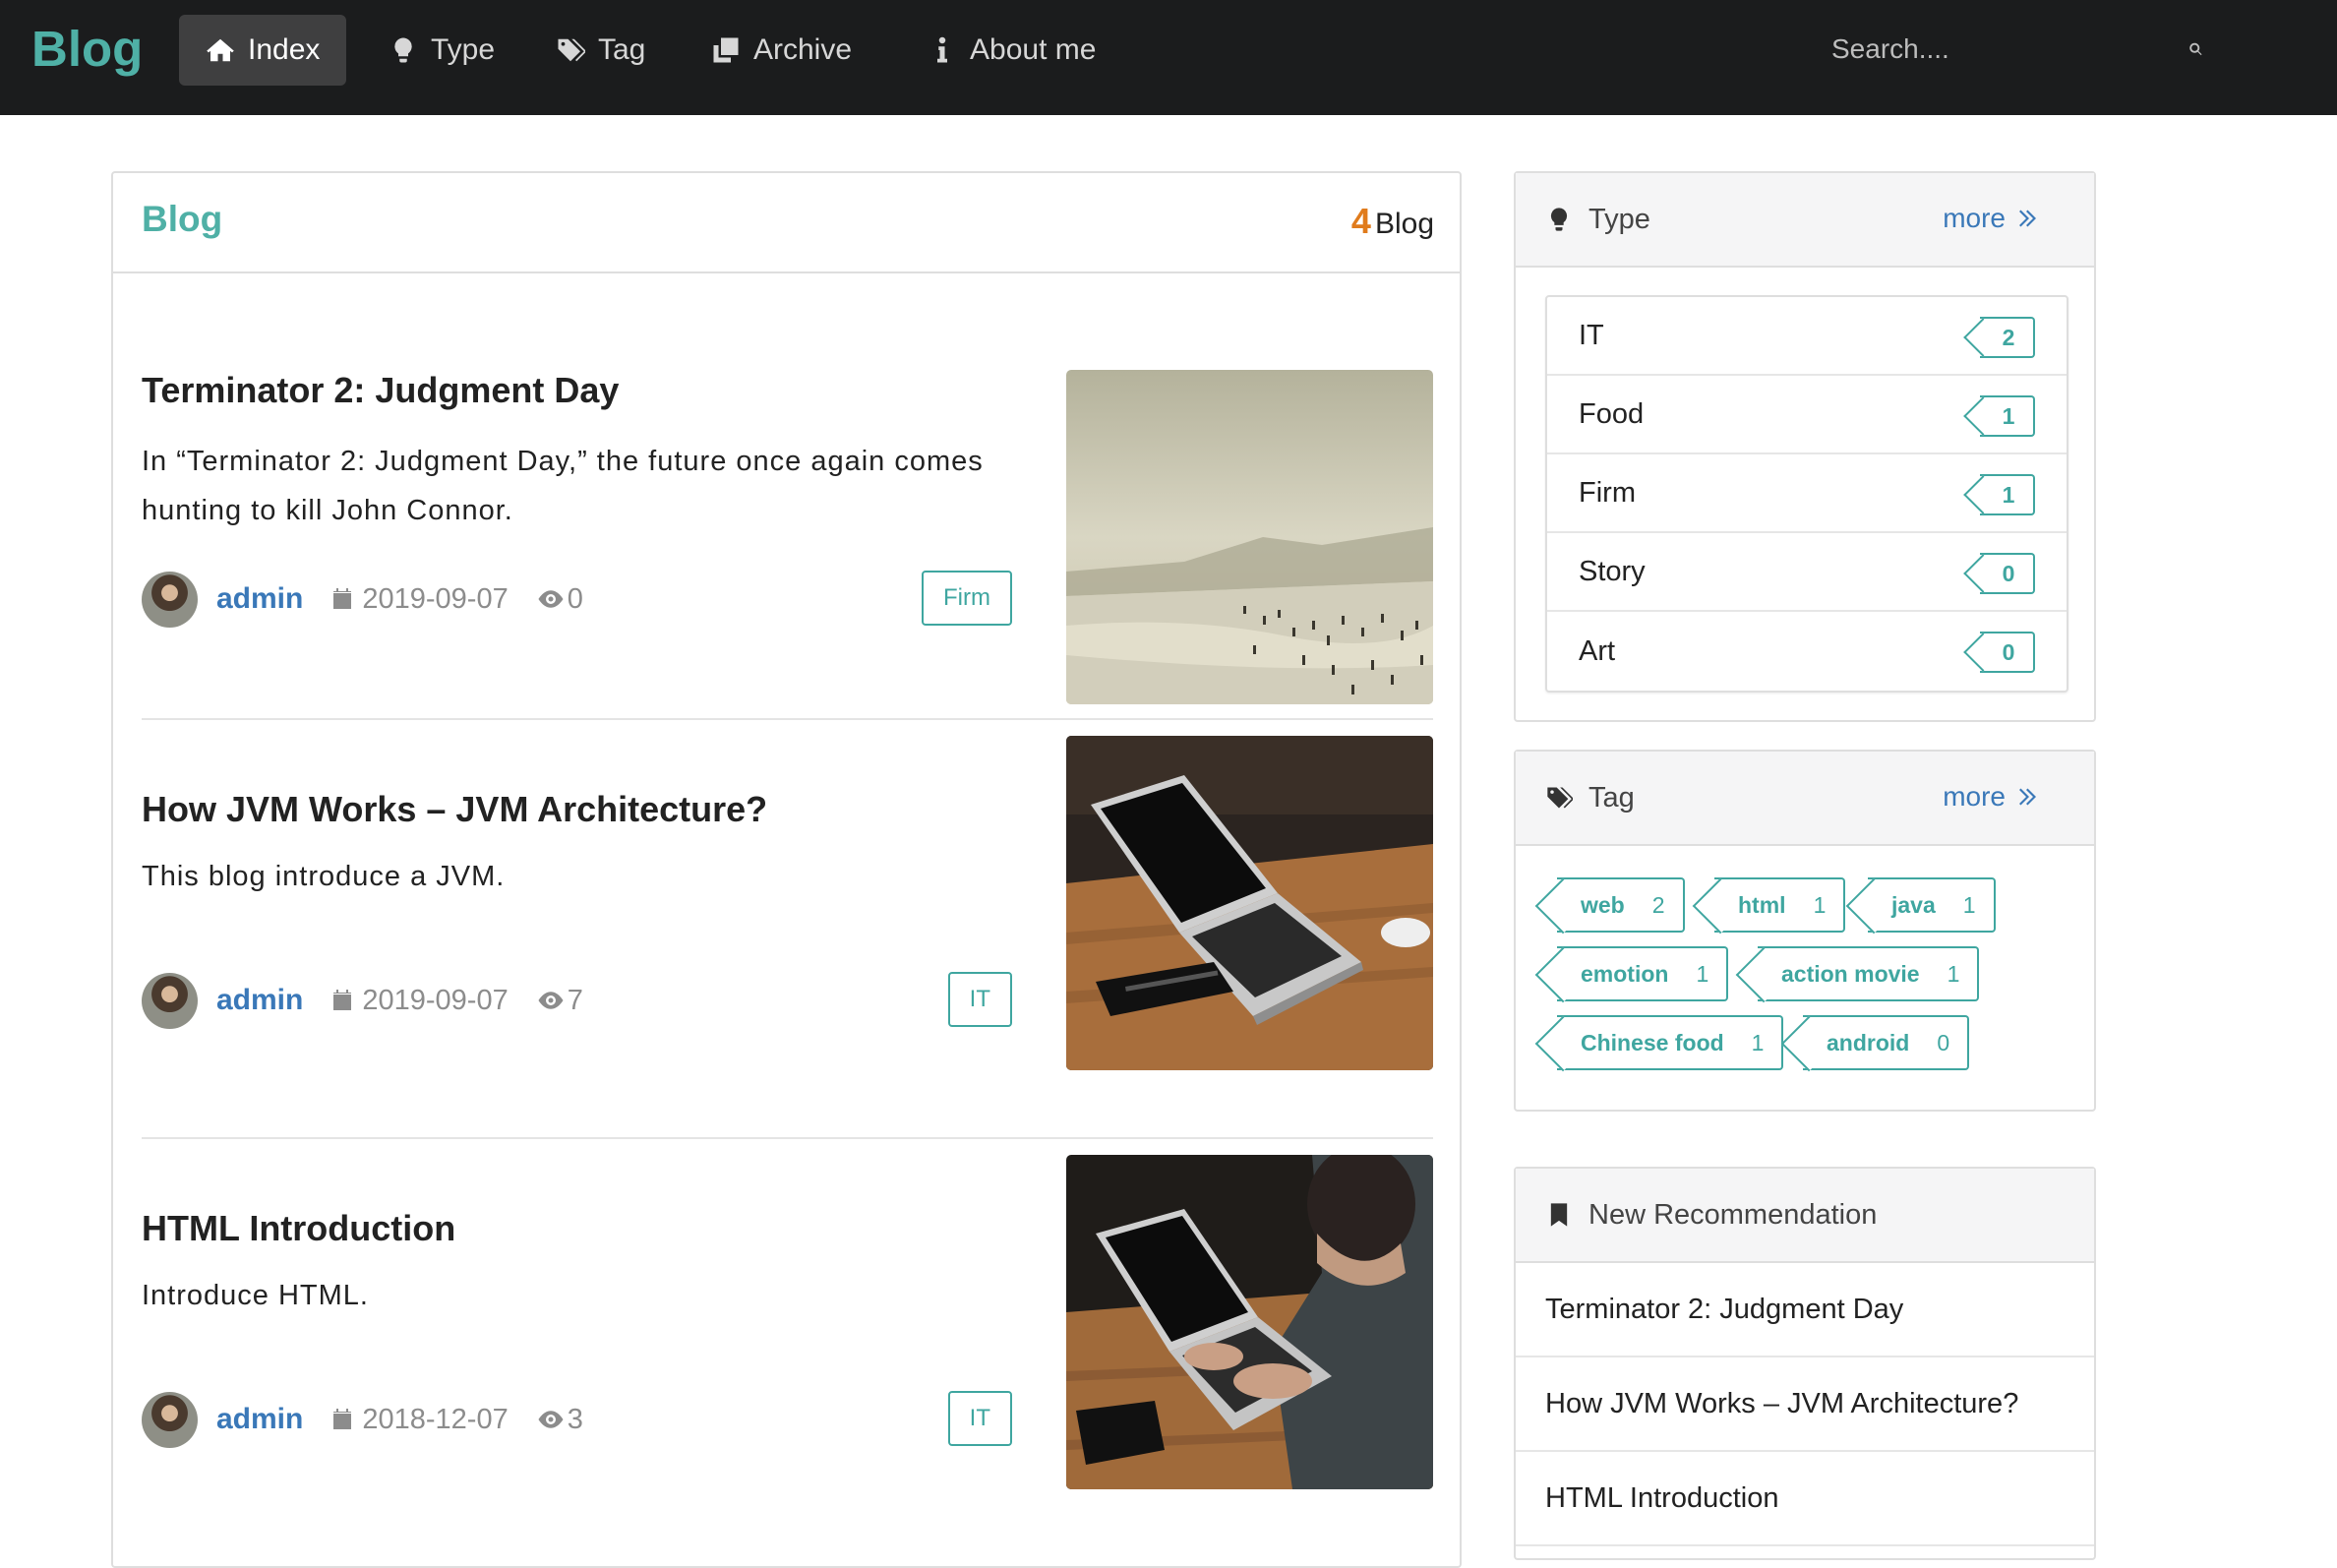  I want to click on tag-java: java 1, so click(1932, 905).